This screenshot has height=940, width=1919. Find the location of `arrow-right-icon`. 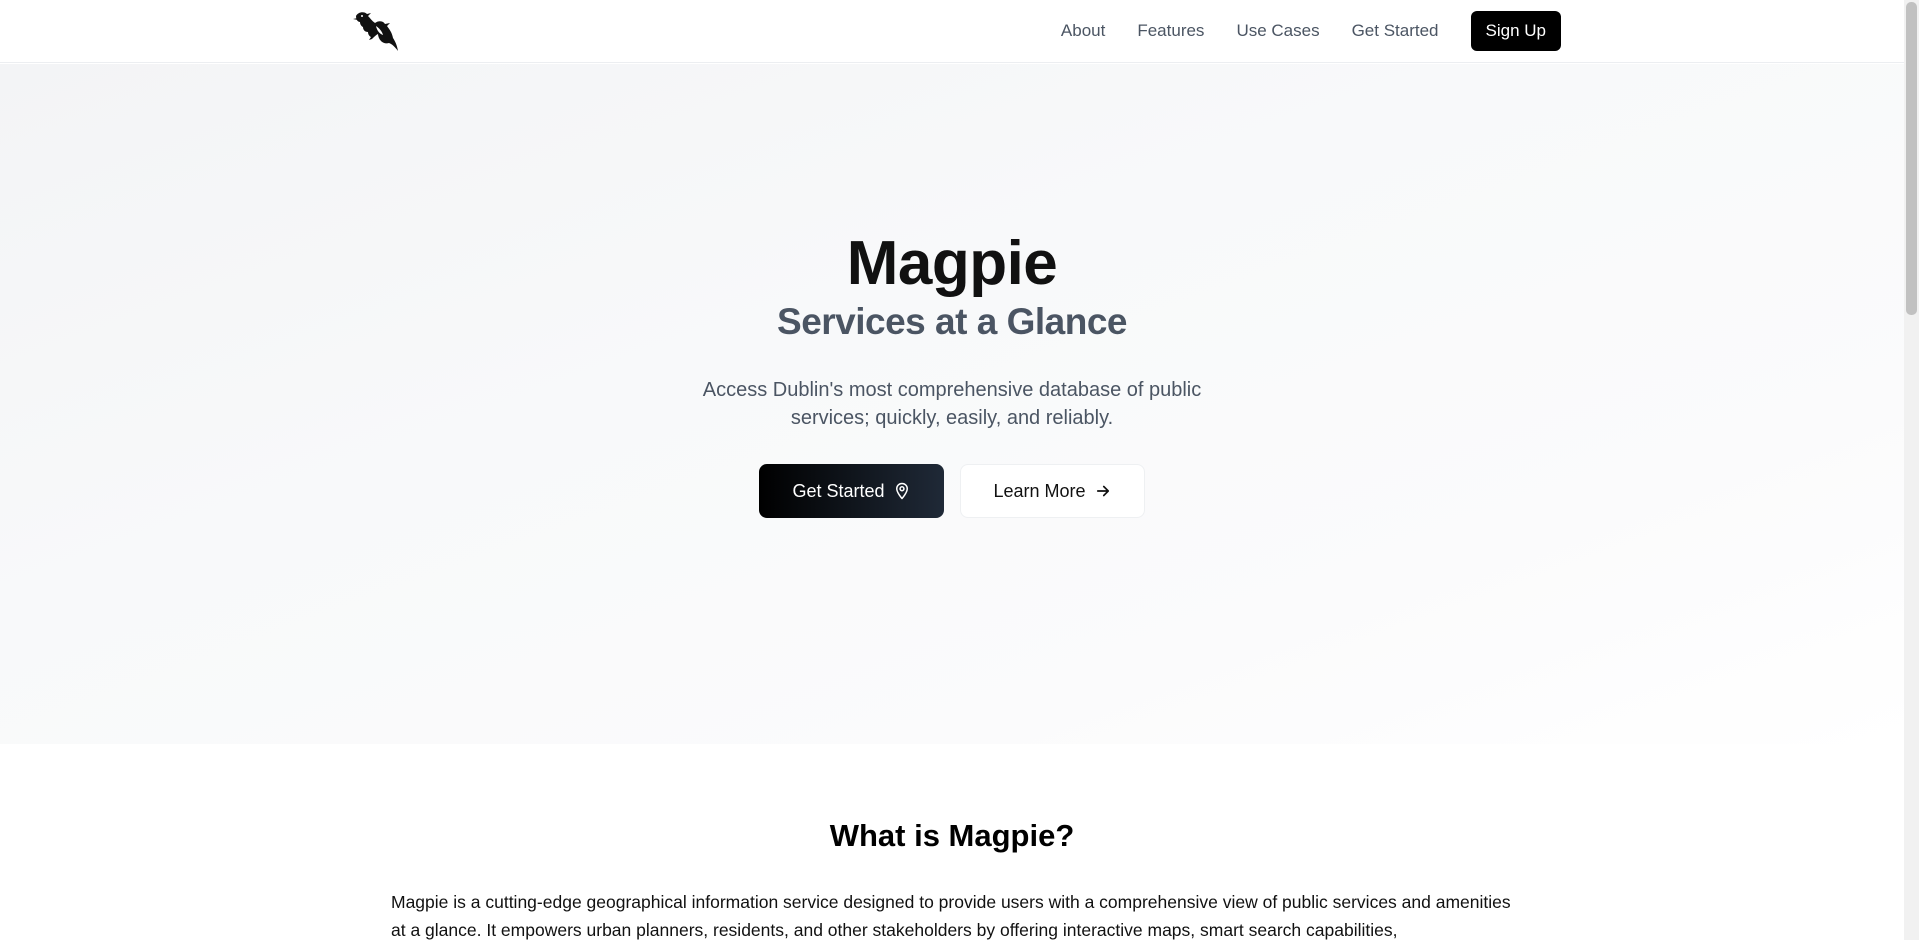

arrow-right-icon is located at coordinates (1102, 491).